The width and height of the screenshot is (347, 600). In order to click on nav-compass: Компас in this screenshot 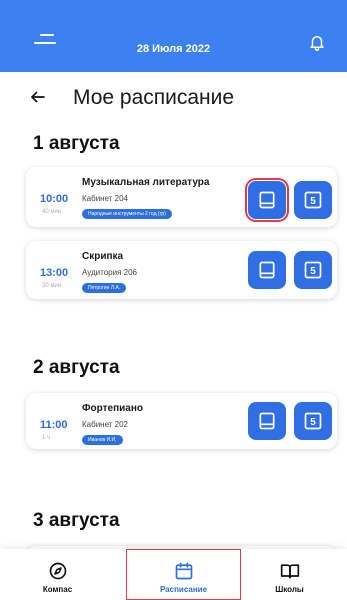, I will do `click(57, 574)`.